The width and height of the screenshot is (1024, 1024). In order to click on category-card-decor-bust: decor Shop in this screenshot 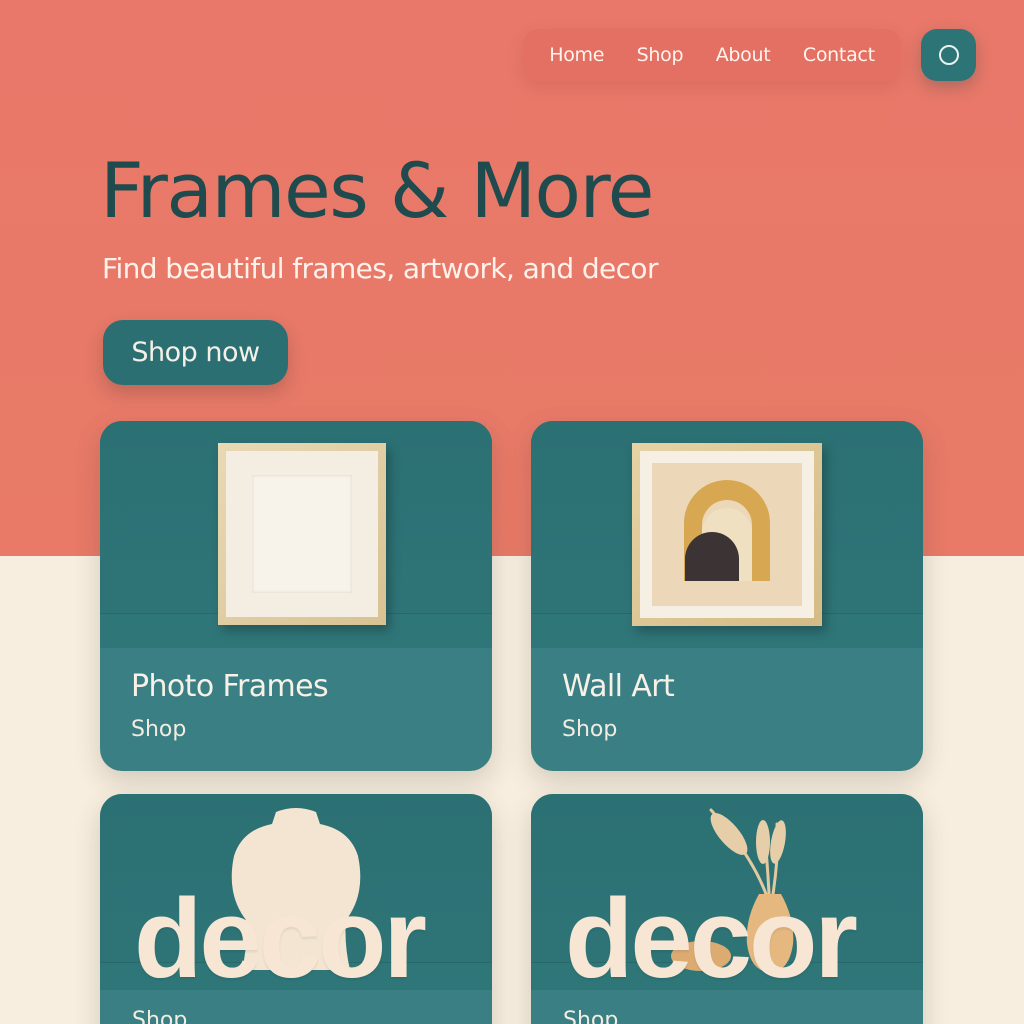, I will do `click(296, 909)`.